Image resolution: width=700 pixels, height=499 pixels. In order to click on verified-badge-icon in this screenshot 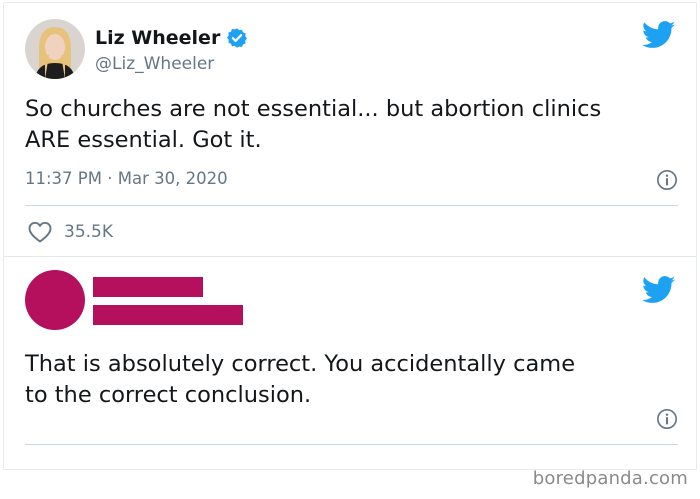, I will do `click(237, 38)`.